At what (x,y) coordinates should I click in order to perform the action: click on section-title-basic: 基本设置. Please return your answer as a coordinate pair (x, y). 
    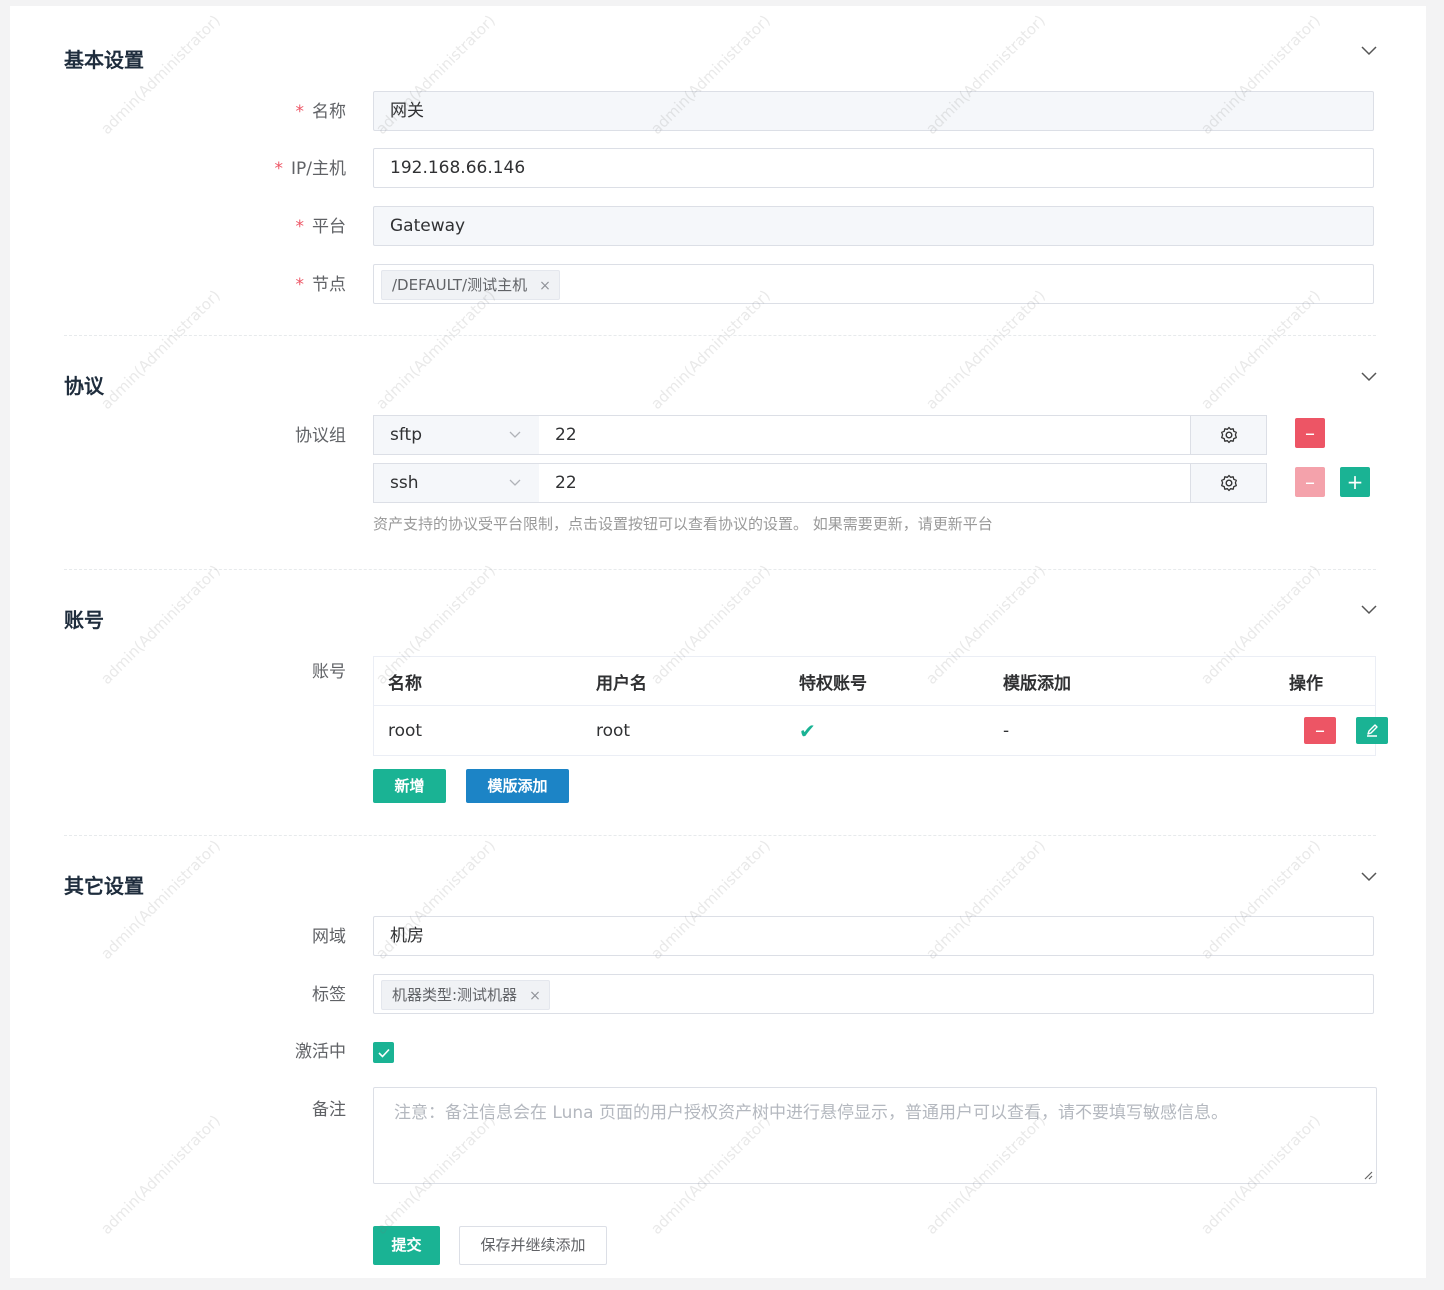
    Looking at the image, I should click on (104, 60).